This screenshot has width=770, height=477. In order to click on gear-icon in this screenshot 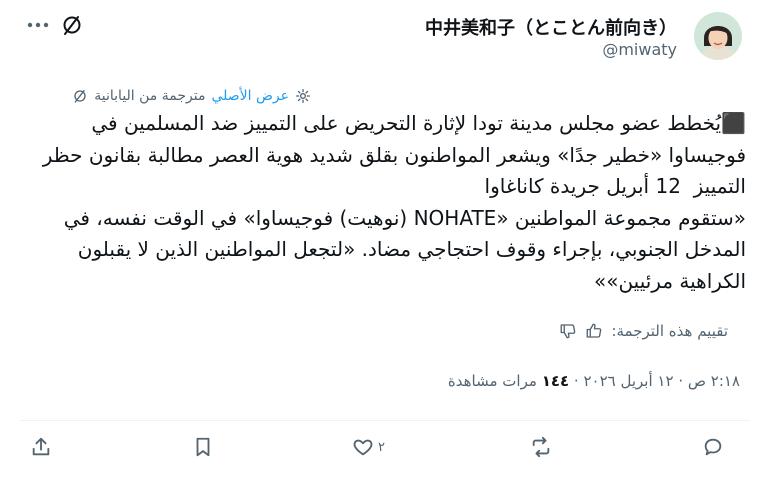, I will do `click(303, 96)`.